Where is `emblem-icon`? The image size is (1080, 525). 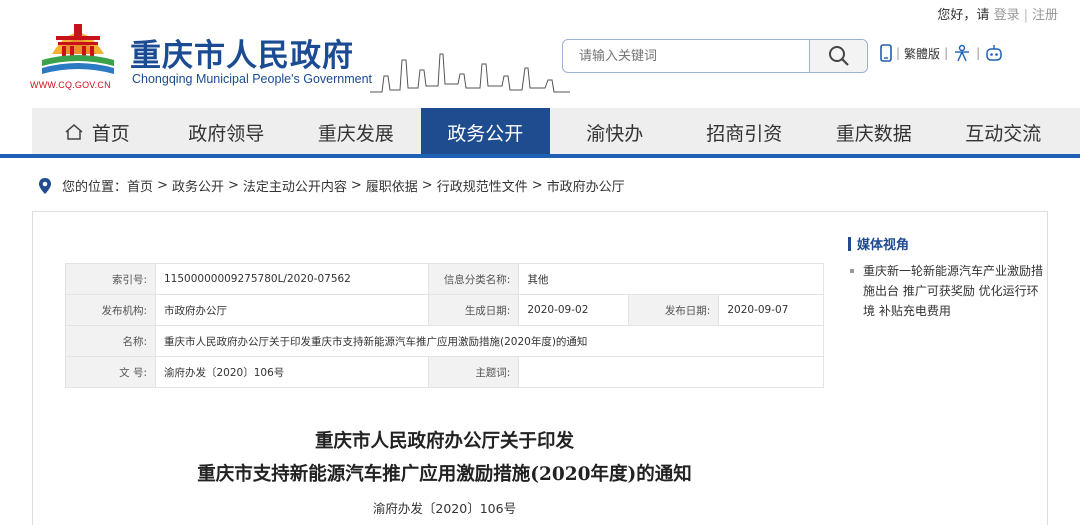
emblem-icon is located at coordinates (78, 49).